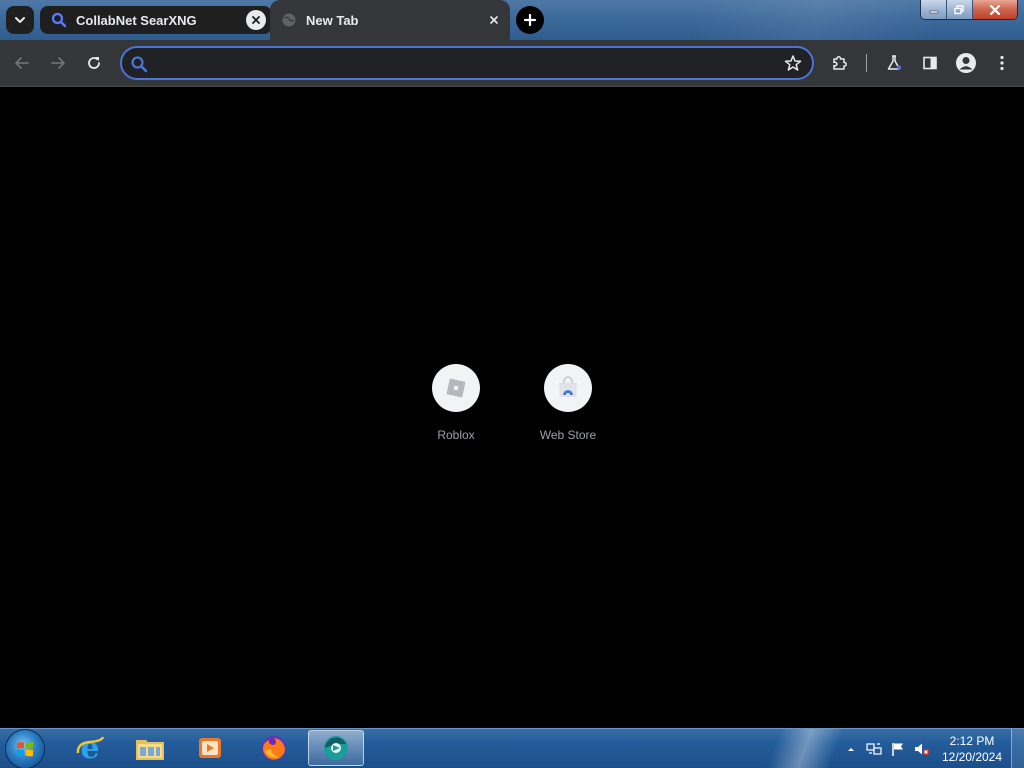 This screenshot has height=768, width=1024. What do you see at coordinates (332, 20) in the screenshot?
I see `tab-title: New Tab` at bounding box center [332, 20].